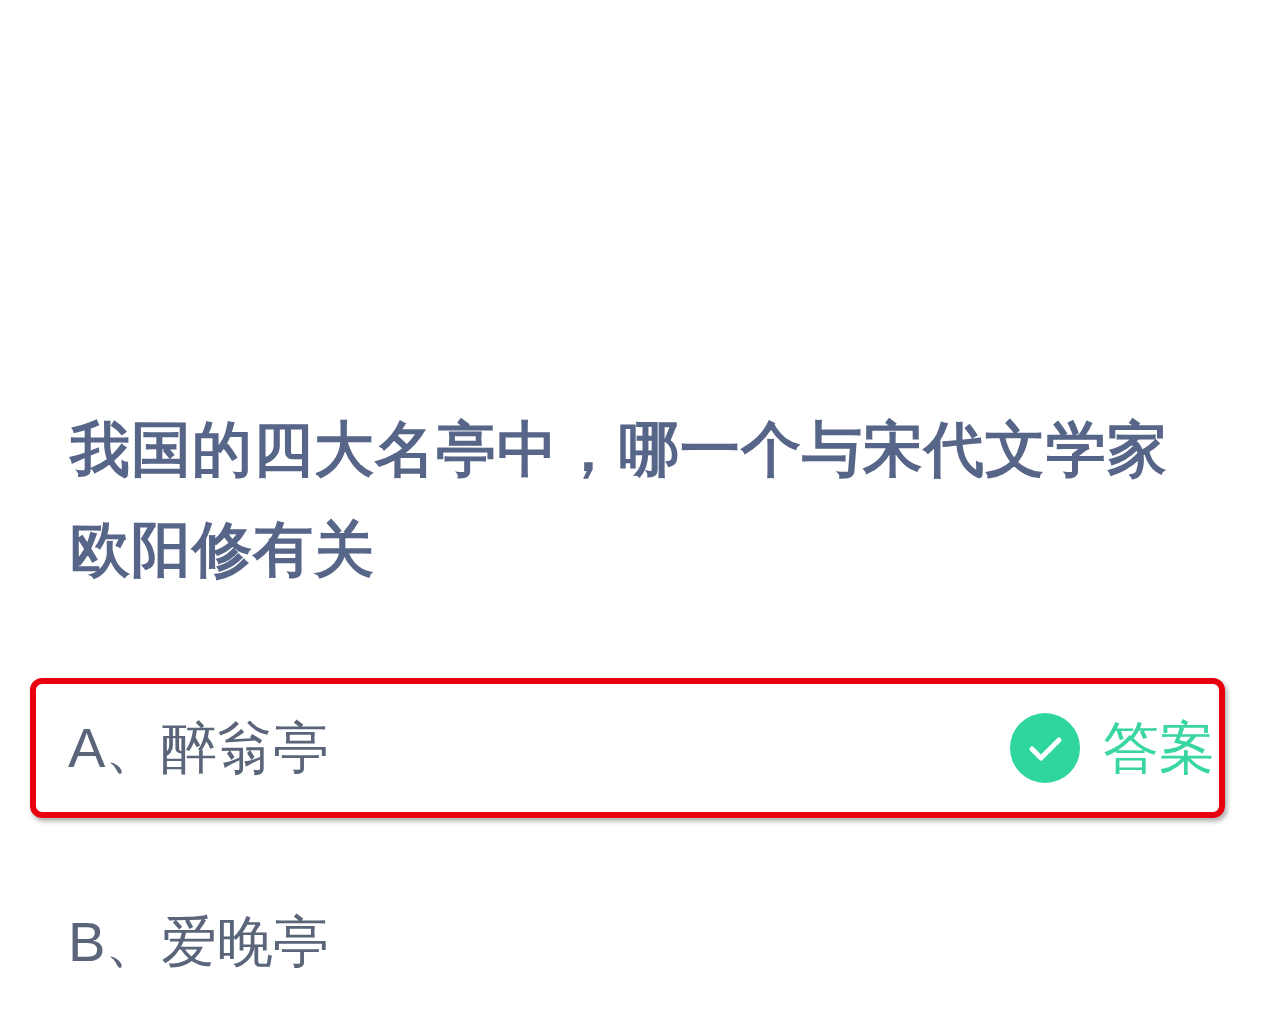  What do you see at coordinates (619, 500) in the screenshot?
I see `question-text: 我国的四大名亭中，哪一个与宋代文学家欧阳修有关` at bounding box center [619, 500].